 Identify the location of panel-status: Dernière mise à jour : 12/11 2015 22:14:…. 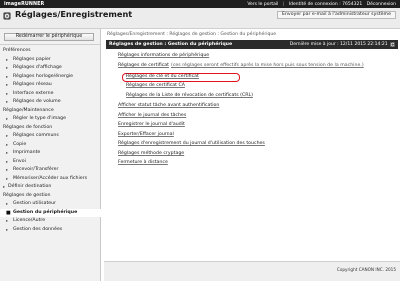
(342, 44).